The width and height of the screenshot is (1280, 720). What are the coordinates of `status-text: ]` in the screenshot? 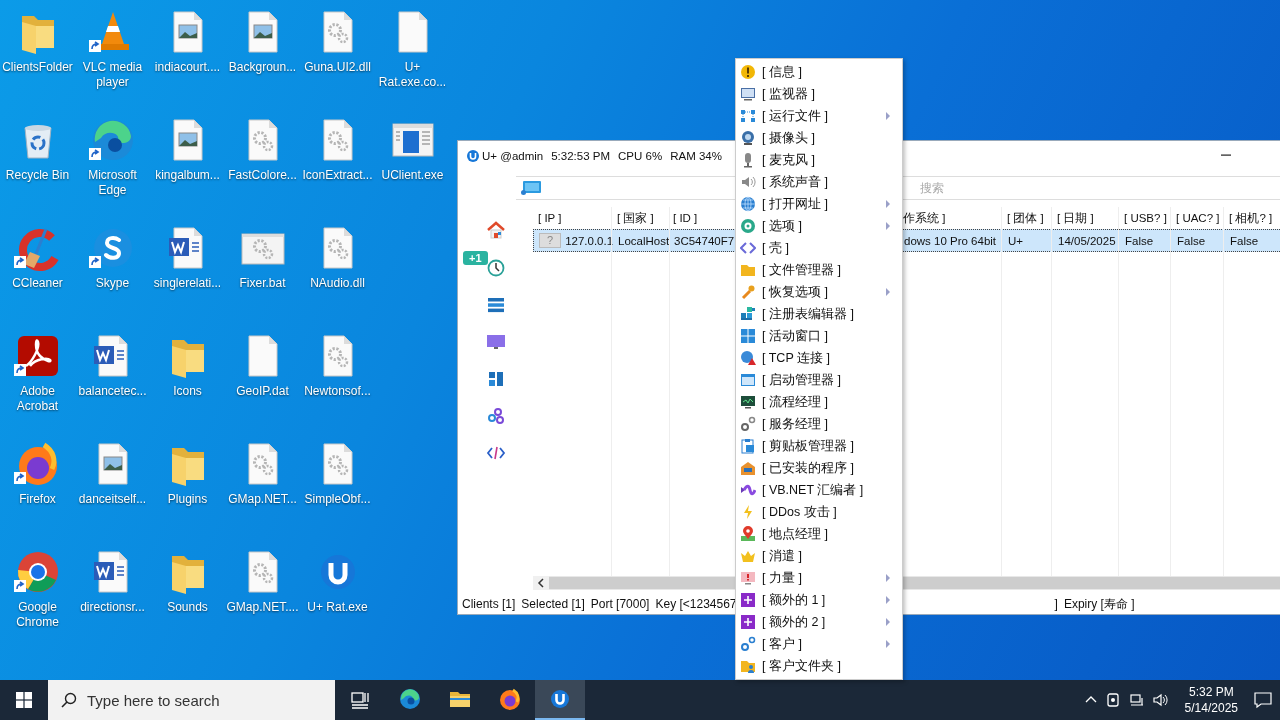 It's located at (1056, 604).